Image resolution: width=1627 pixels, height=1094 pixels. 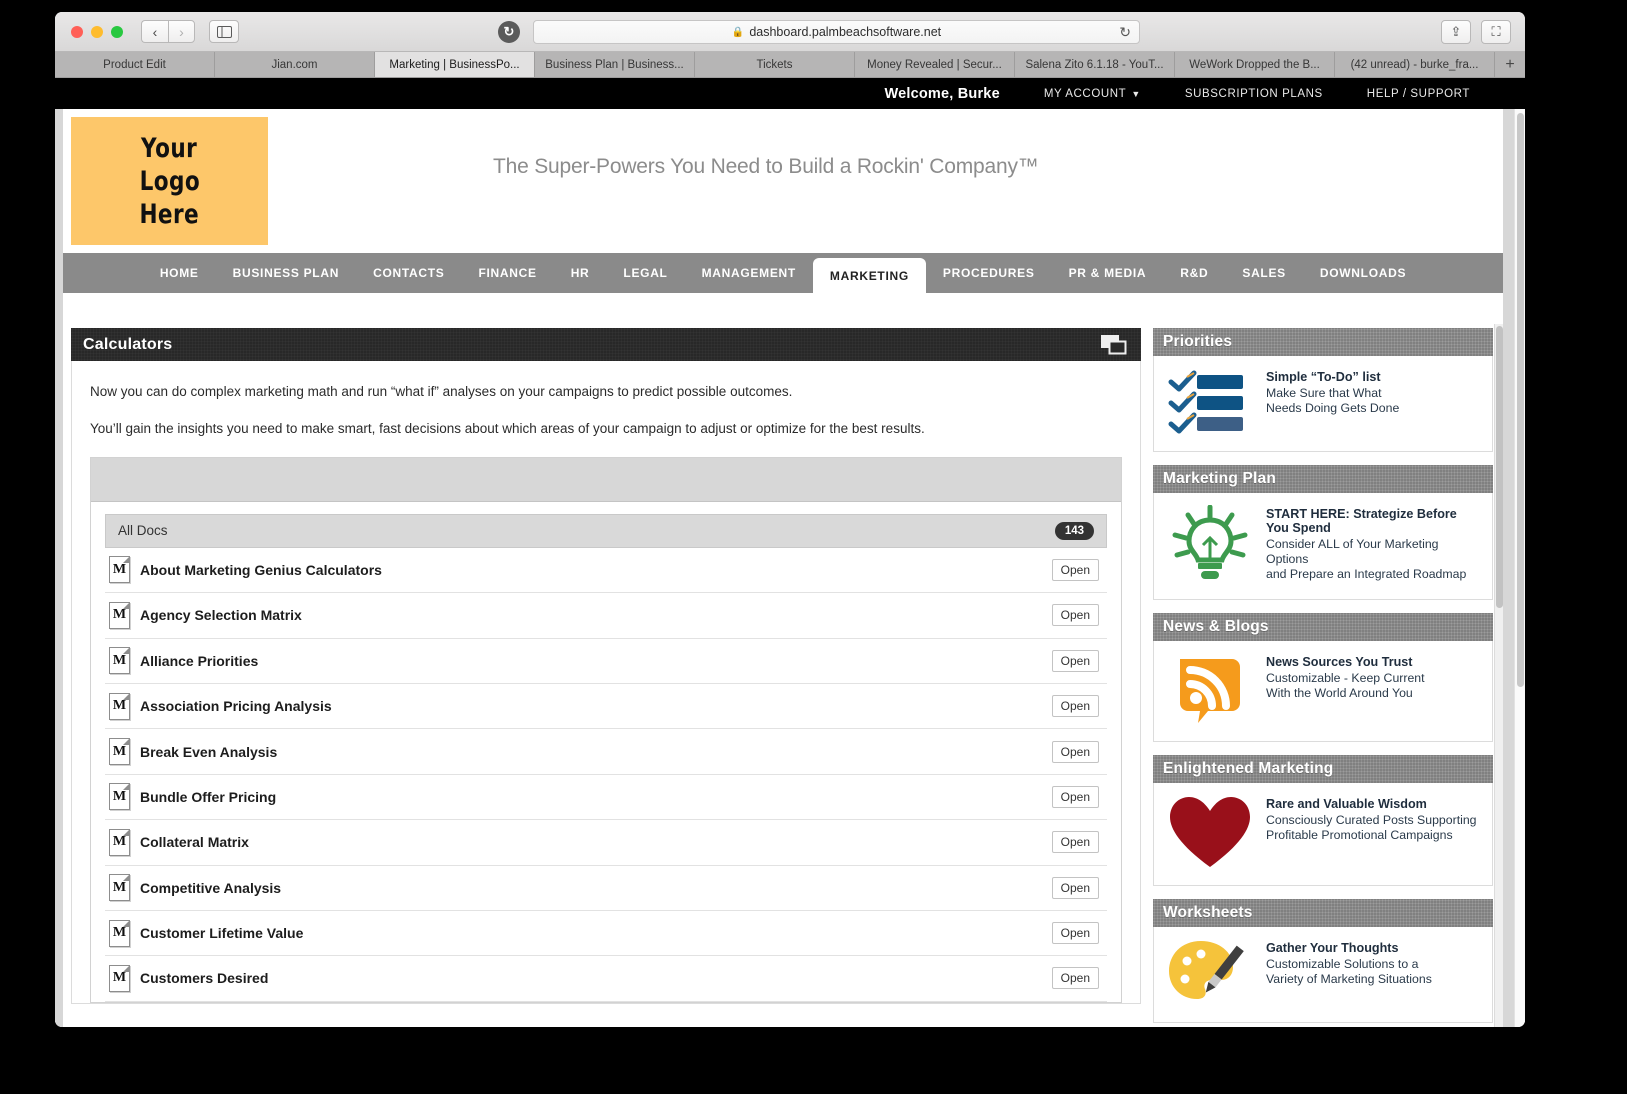 What do you see at coordinates (169, 181) in the screenshot?
I see `logo-placeholder: Your Logo Here` at bounding box center [169, 181].